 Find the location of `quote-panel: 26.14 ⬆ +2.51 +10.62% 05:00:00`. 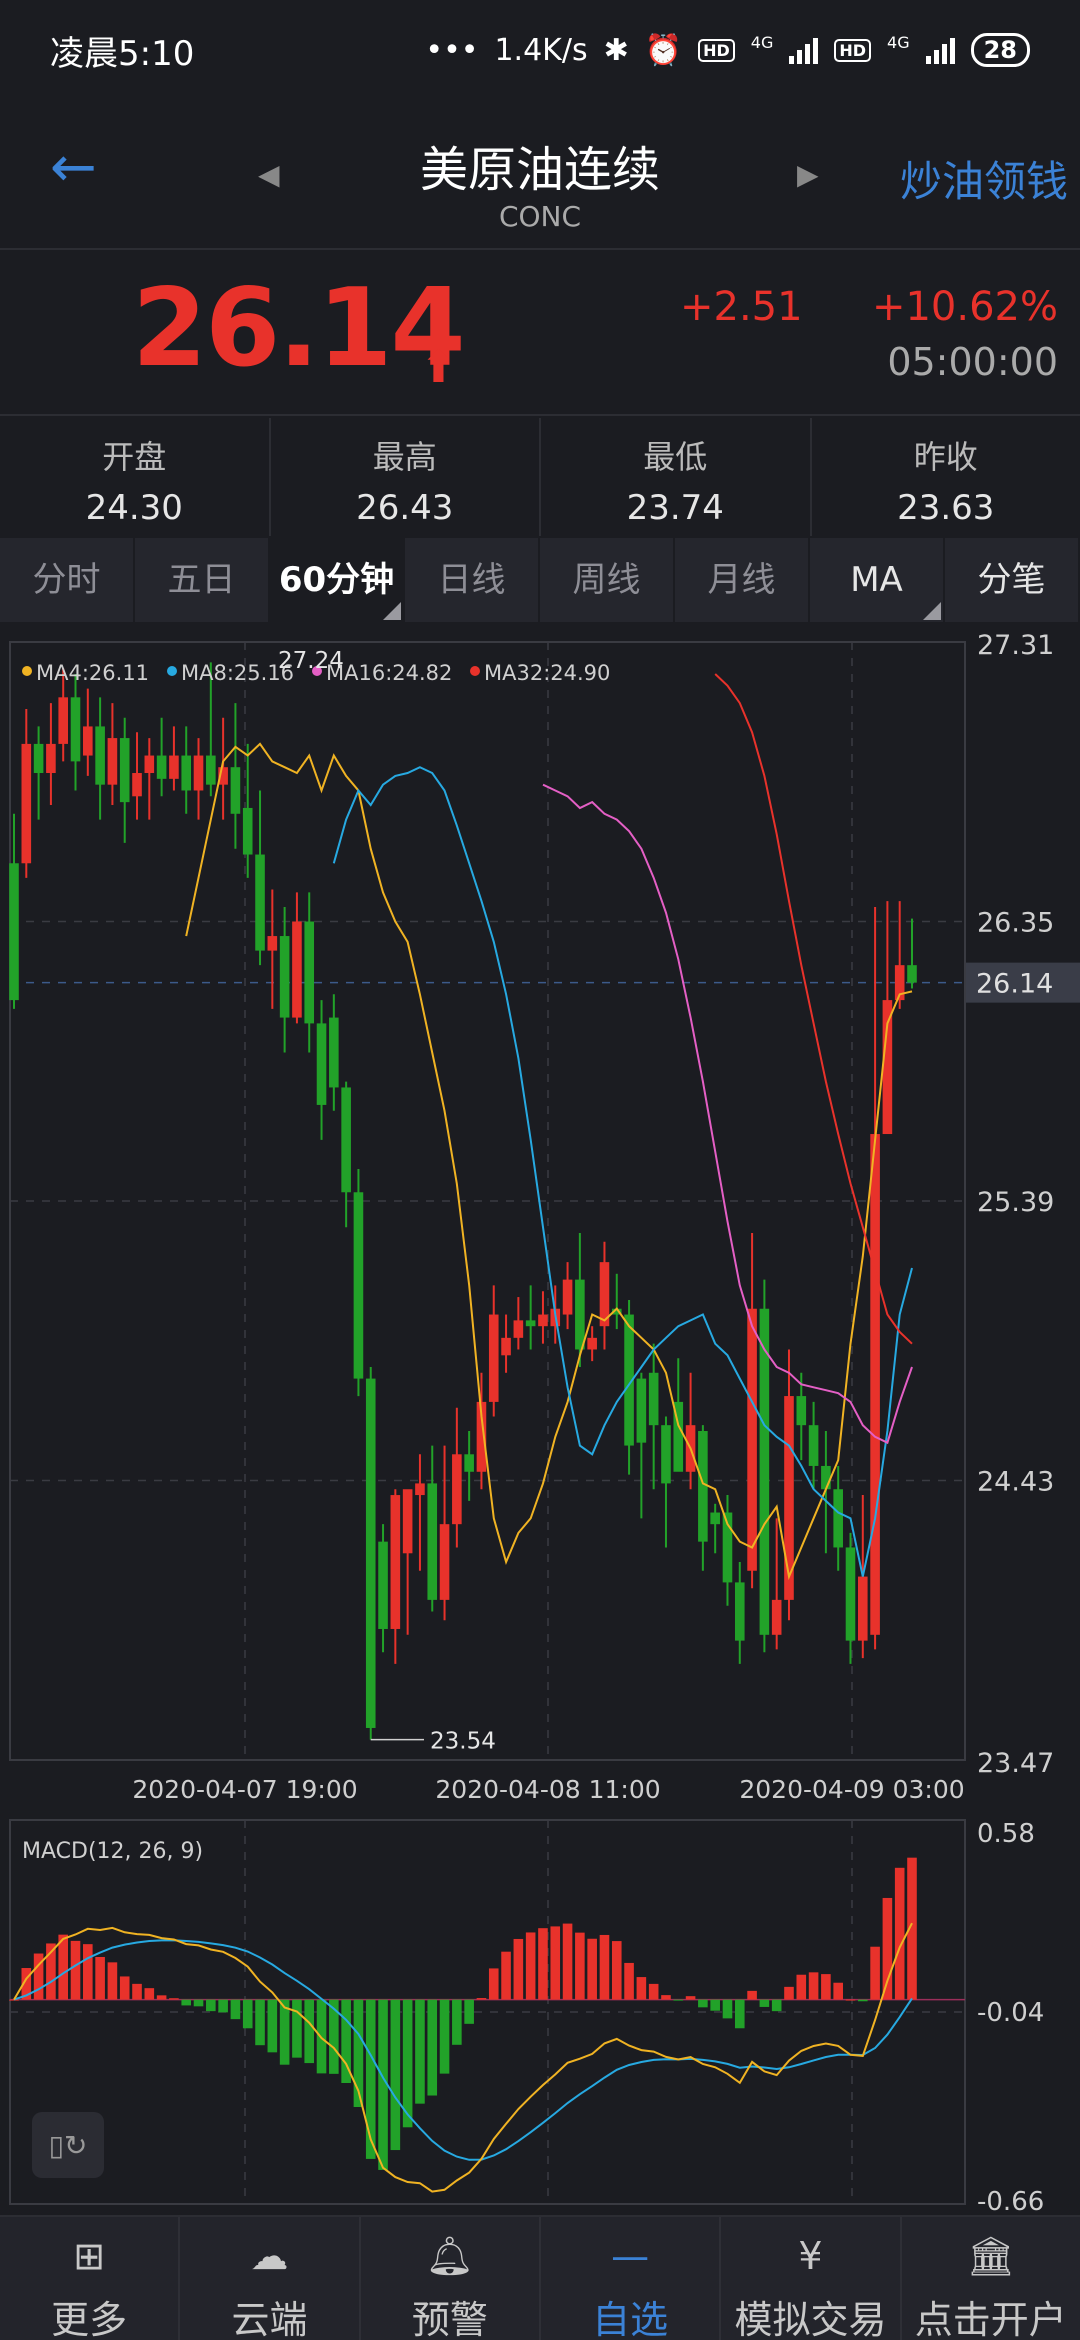

quote-panel: 26.14 ⬆ +2.51 +10.62% 05:00:00 is located at coordinates (540, 335).